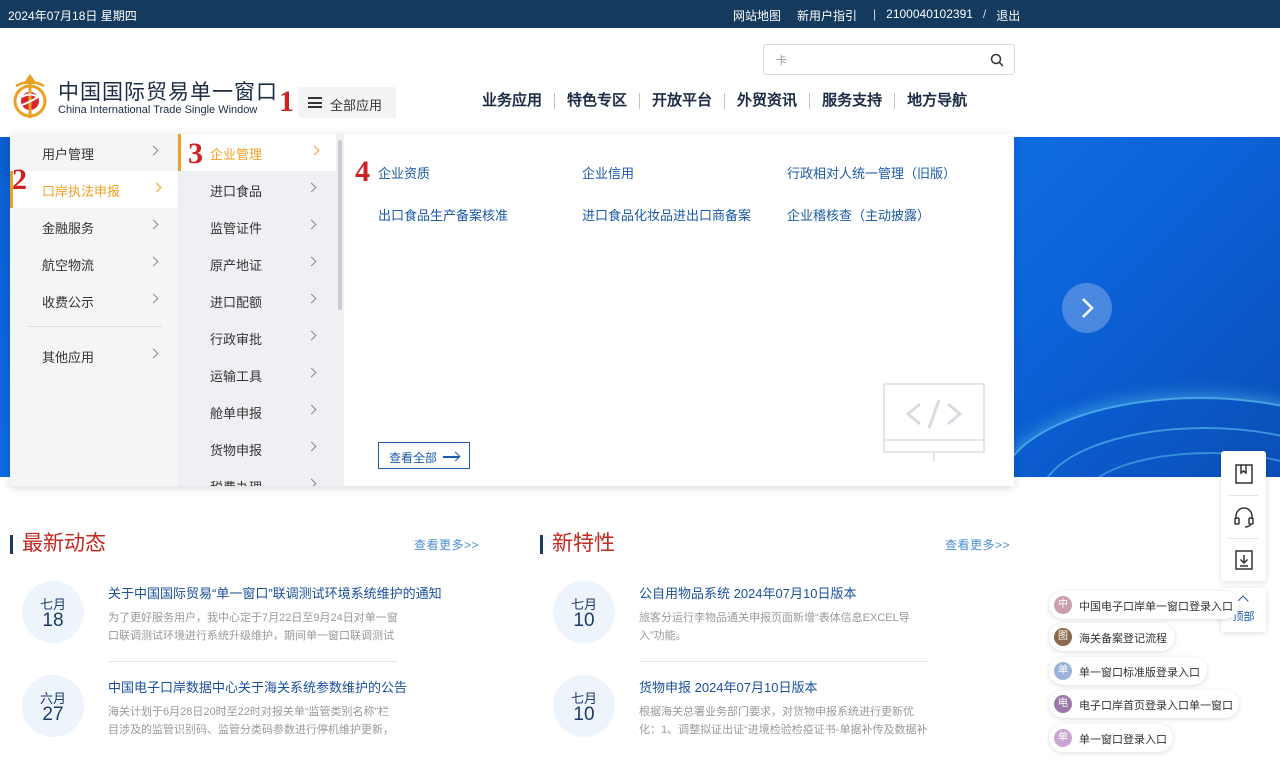 This screenshot has width=1280, height=762. I want to click on nav-open-platform: 开放平台, so click(681, 101).